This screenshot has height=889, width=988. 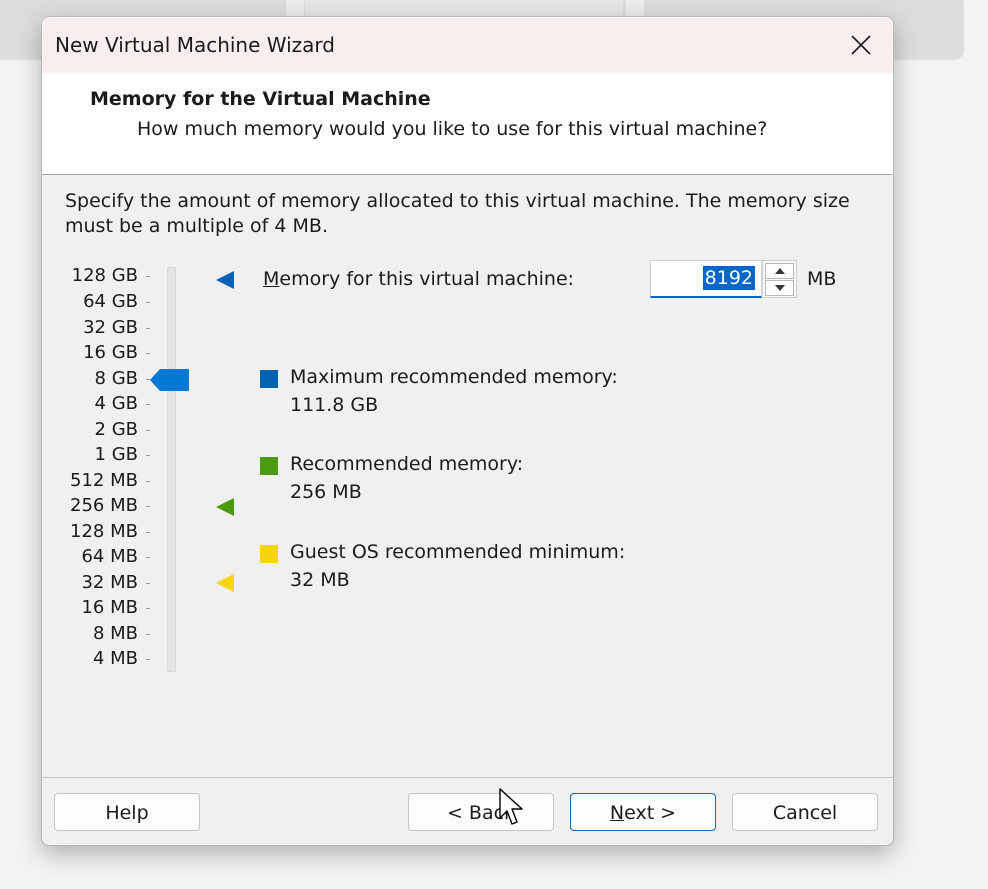 What do you see at coordinates (127, 812) in the screenshot?
I see `help-button: Help` at bounding box center [127, 812].